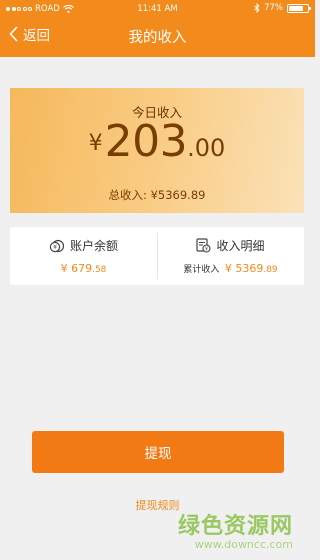  What do you see at coordinates (95, 143) in the screenshot?
I see `currency-symbol: ¥` at bounding box center [95, 143].